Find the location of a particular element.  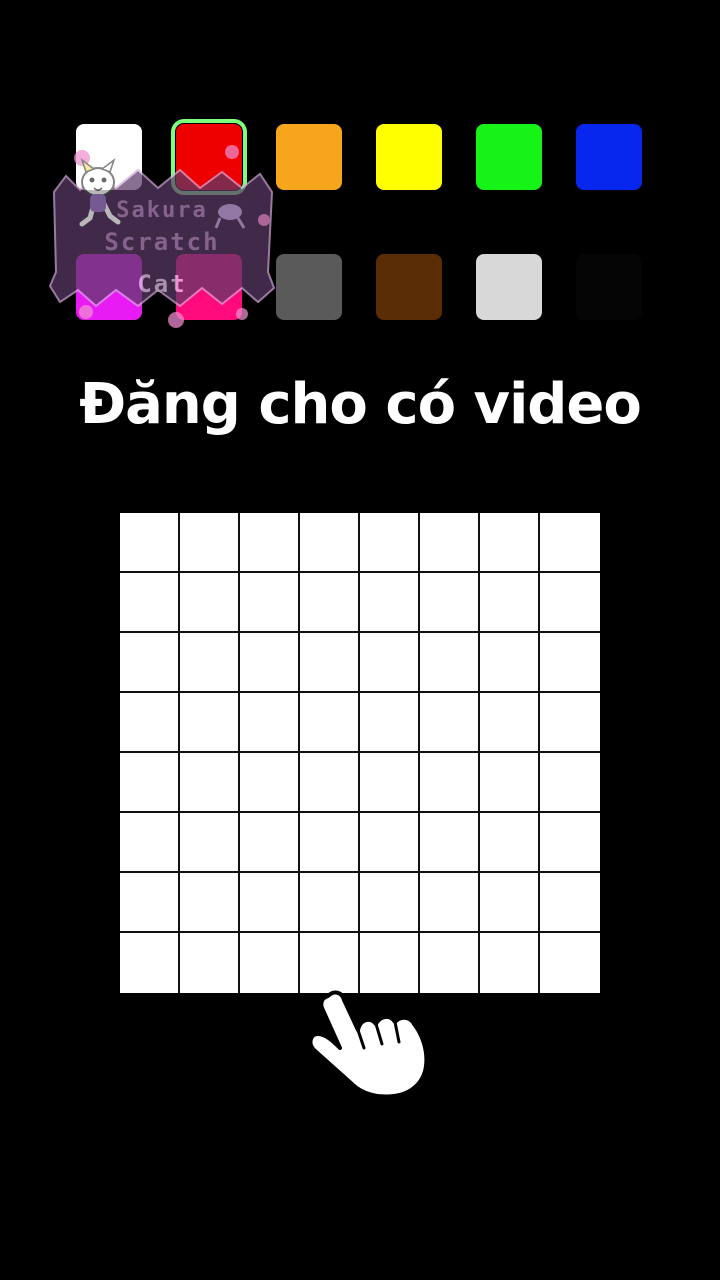

swatch-light-gray is located at coordinates (509, 287).